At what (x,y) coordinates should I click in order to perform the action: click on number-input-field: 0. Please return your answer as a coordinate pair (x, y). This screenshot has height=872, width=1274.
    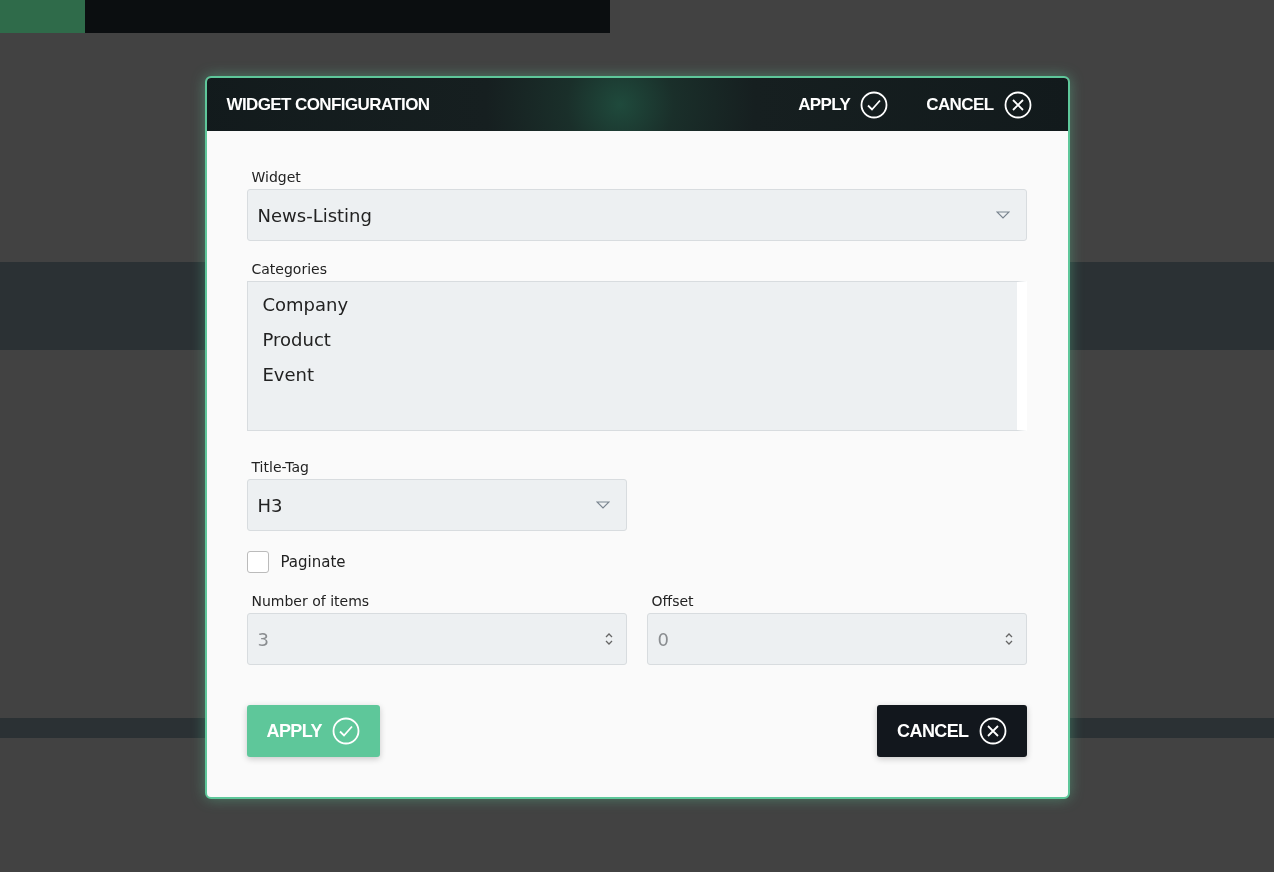
    Looking at the image, I should click on (836, 639).